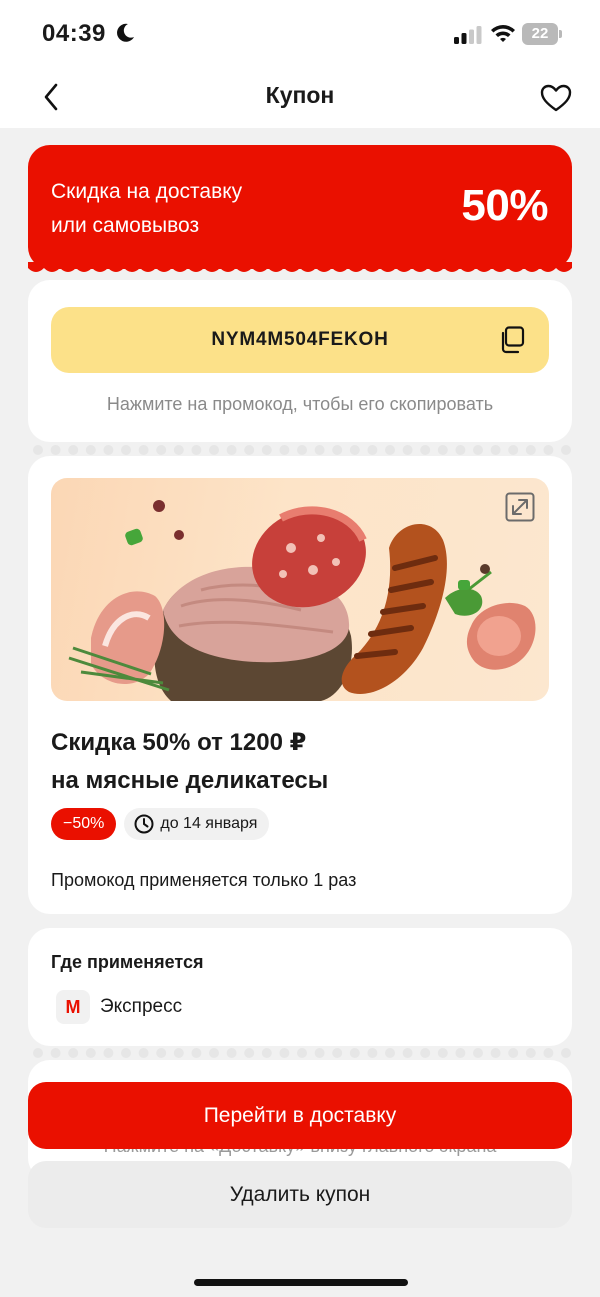 The image size is (600, 1297). What do you see at coordinates (144, 824) in the screenshot?
I see `clock-icon` at bounding box center [144, 824].